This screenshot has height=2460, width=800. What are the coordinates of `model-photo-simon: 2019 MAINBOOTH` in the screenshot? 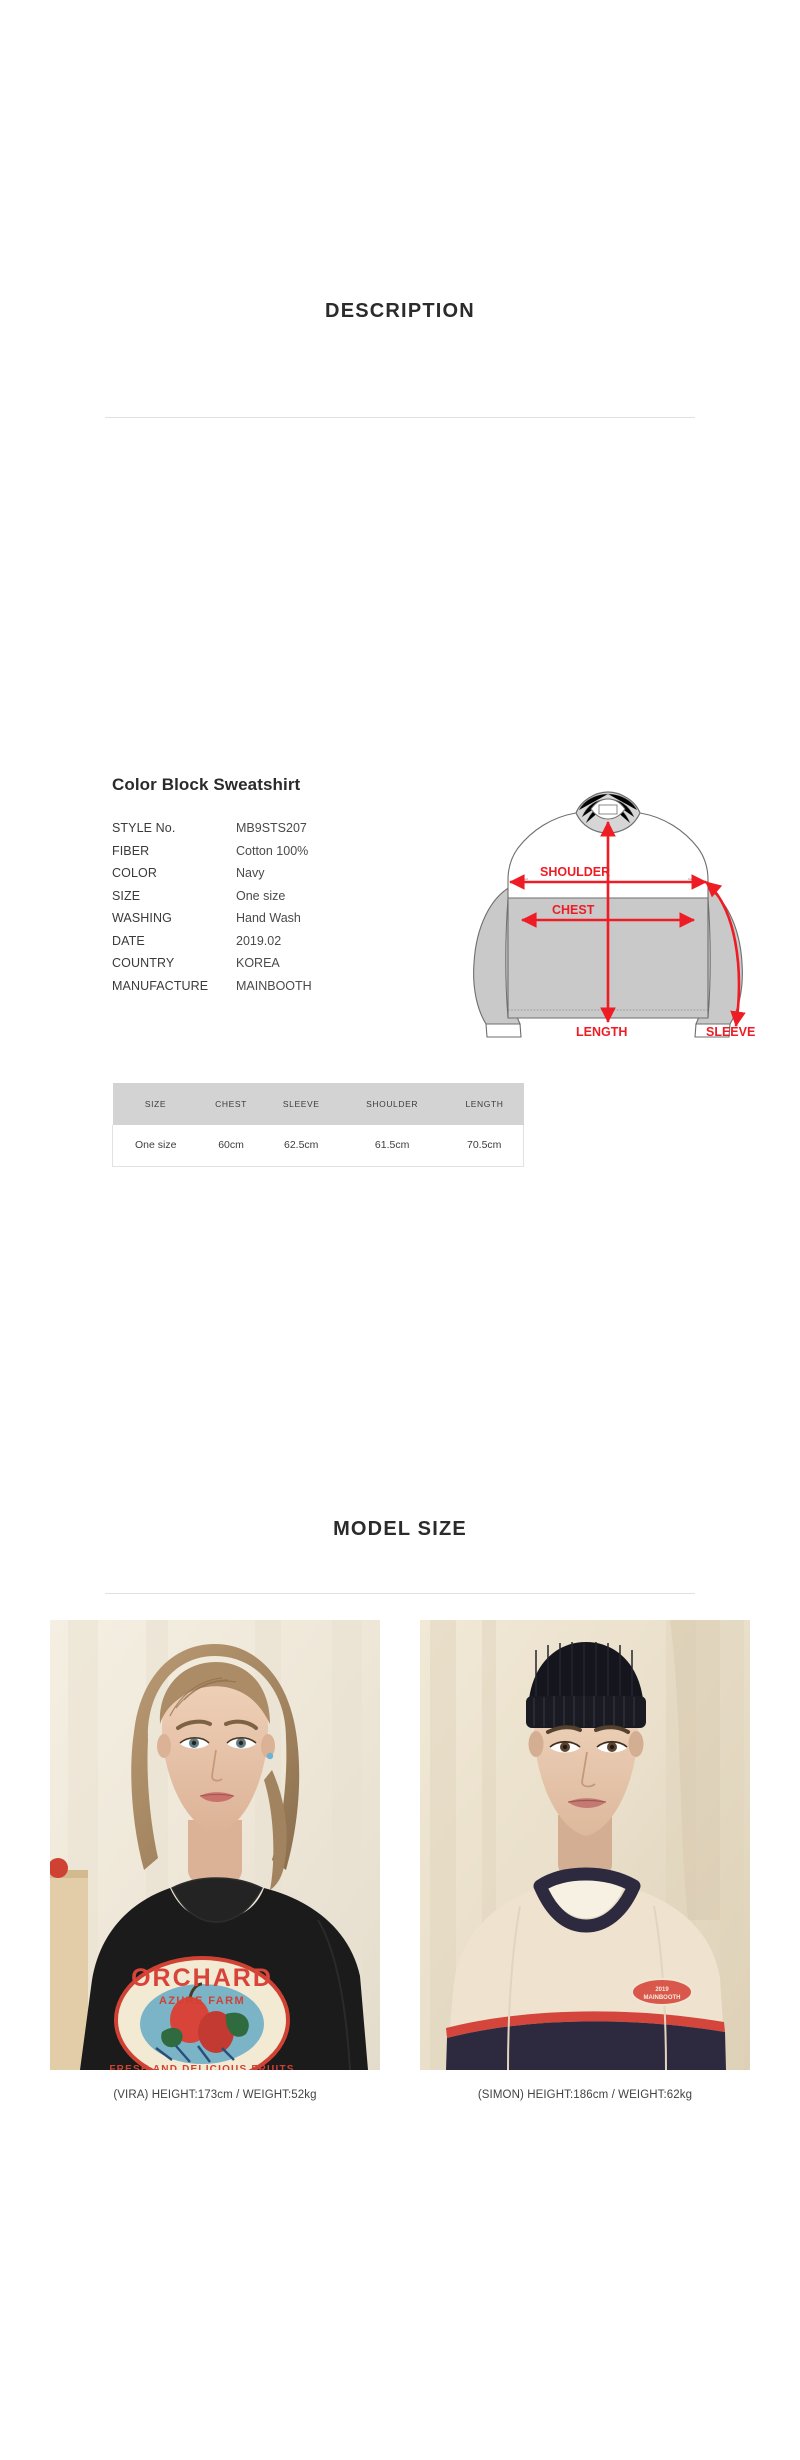 It's located at (585, 1845).